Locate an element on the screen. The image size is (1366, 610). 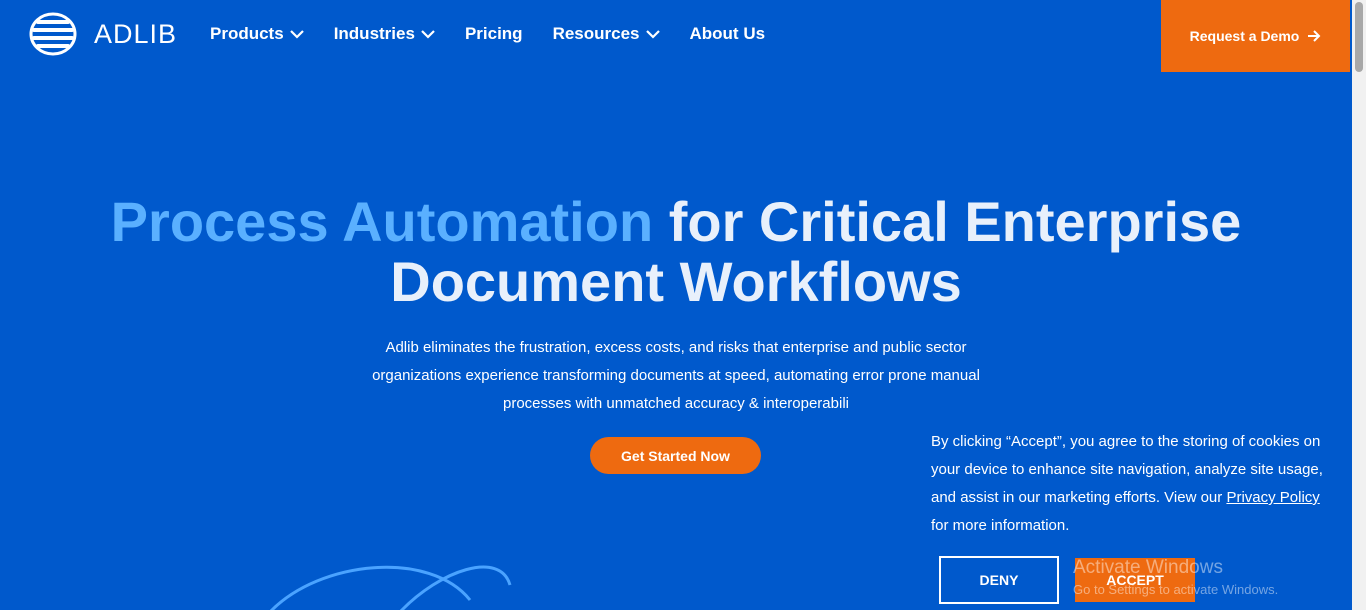
nav-item-label: Products is located at coordinates (247, 33).